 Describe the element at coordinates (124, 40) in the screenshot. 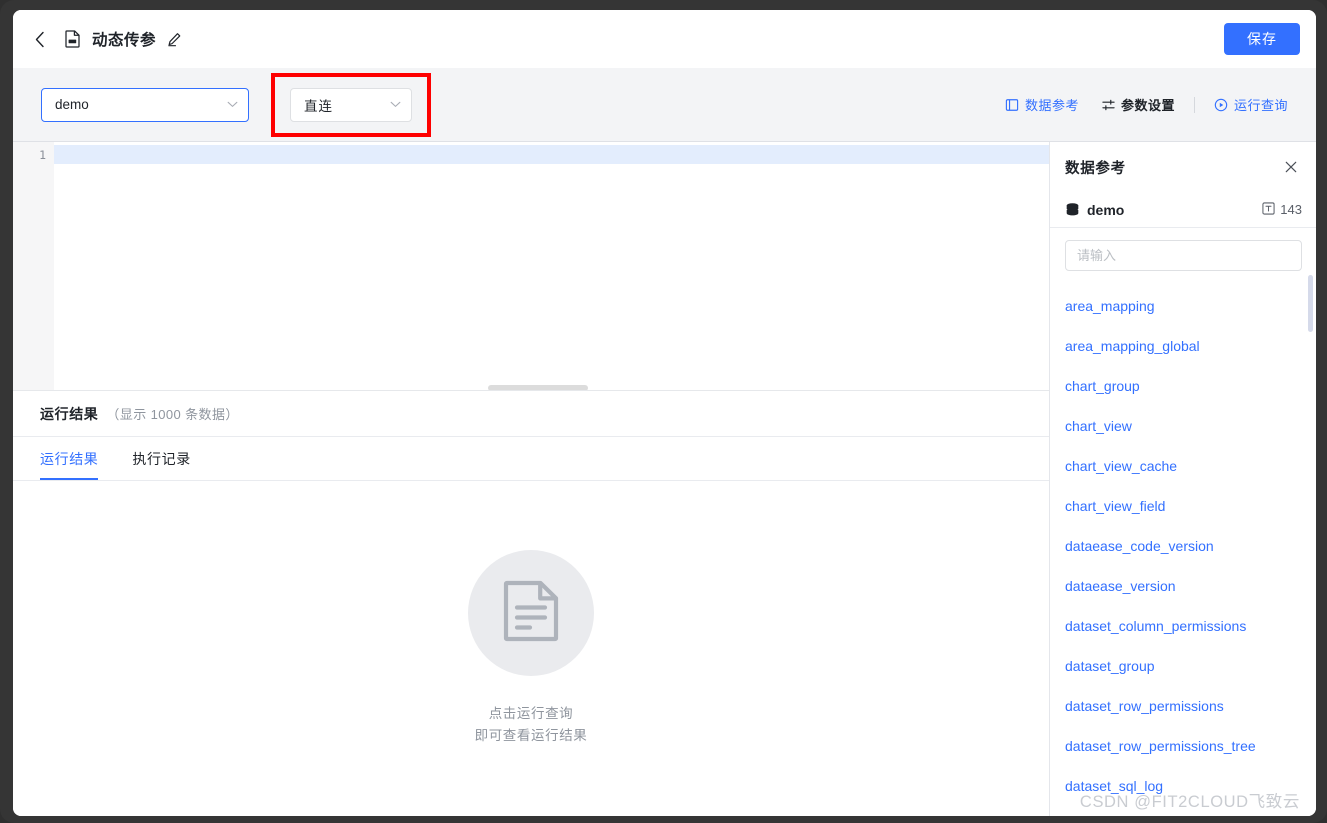

I see `page-title: 动态传参` at that location.